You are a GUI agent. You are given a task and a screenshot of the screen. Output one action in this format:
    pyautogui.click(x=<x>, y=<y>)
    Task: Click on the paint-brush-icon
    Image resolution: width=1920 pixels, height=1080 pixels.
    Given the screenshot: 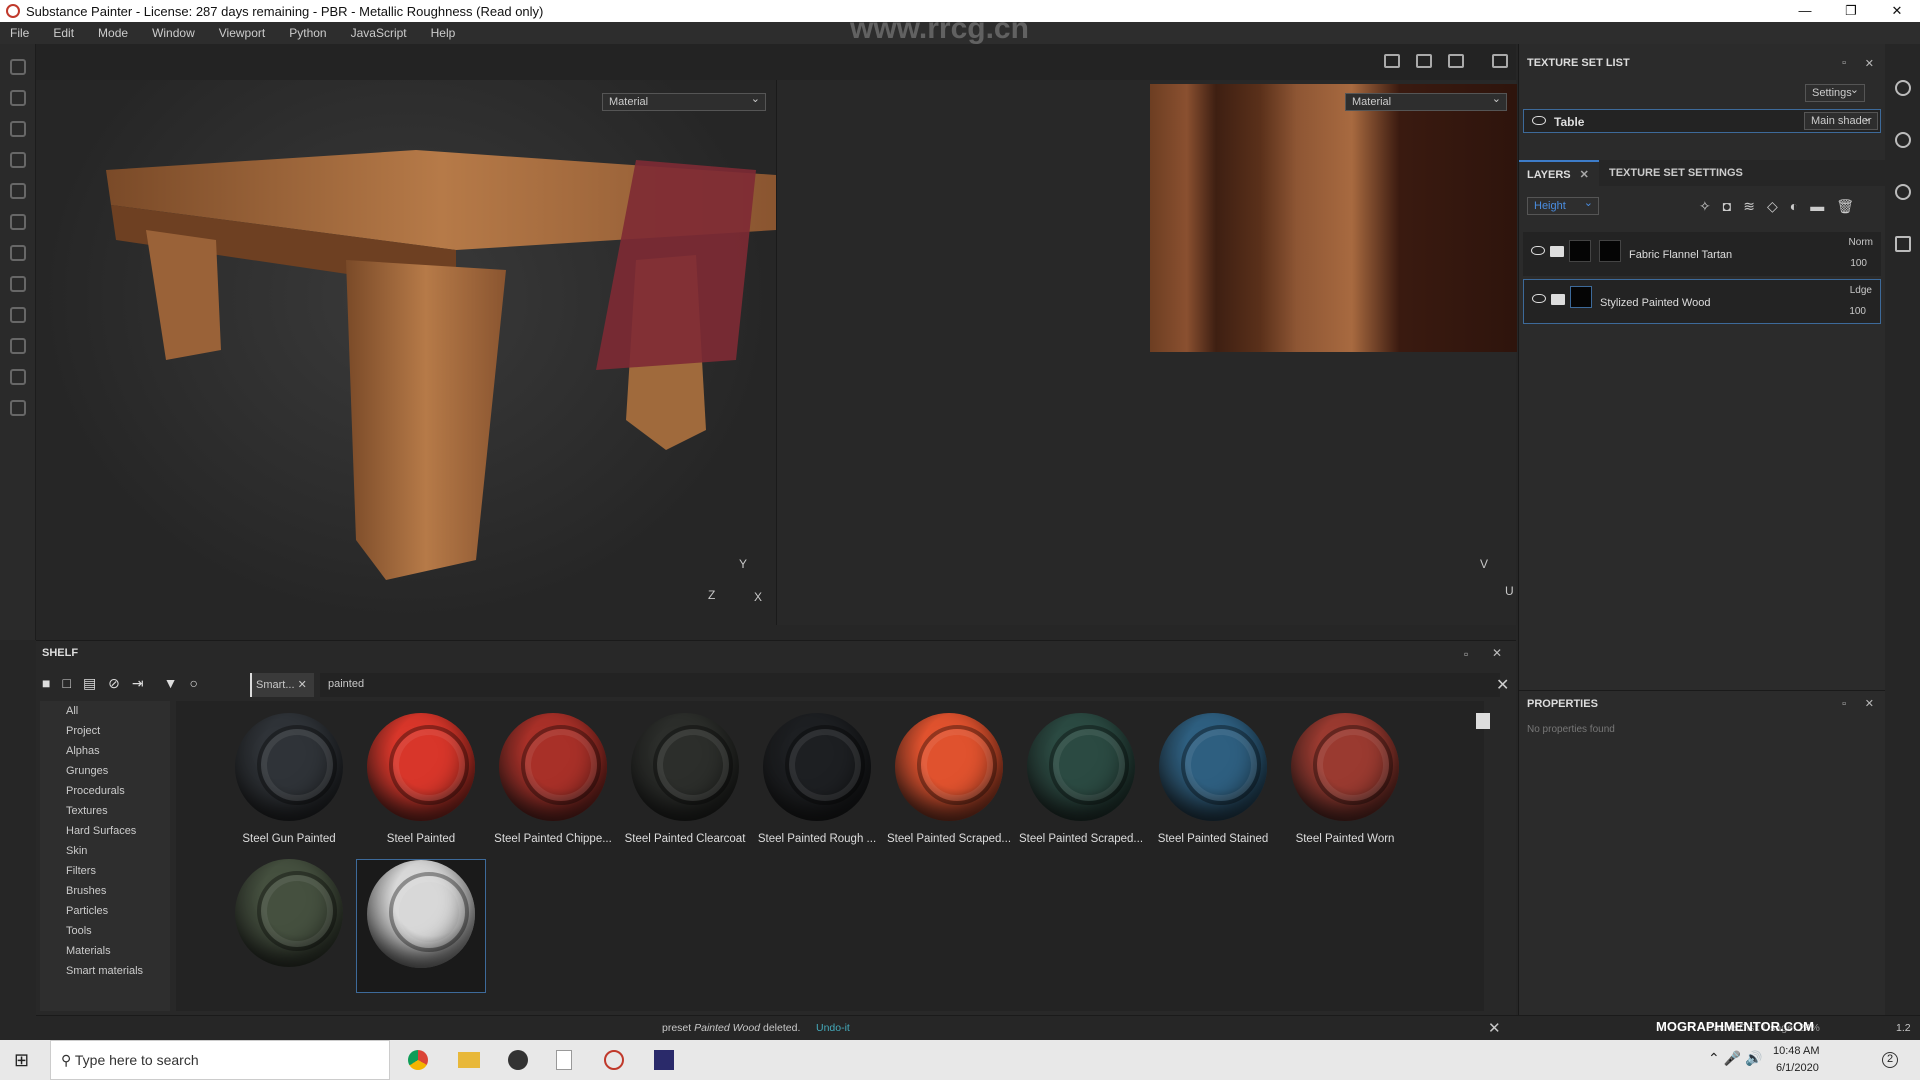 What is the action you would take?
    pyautogui.click(x=17, y=67)
    